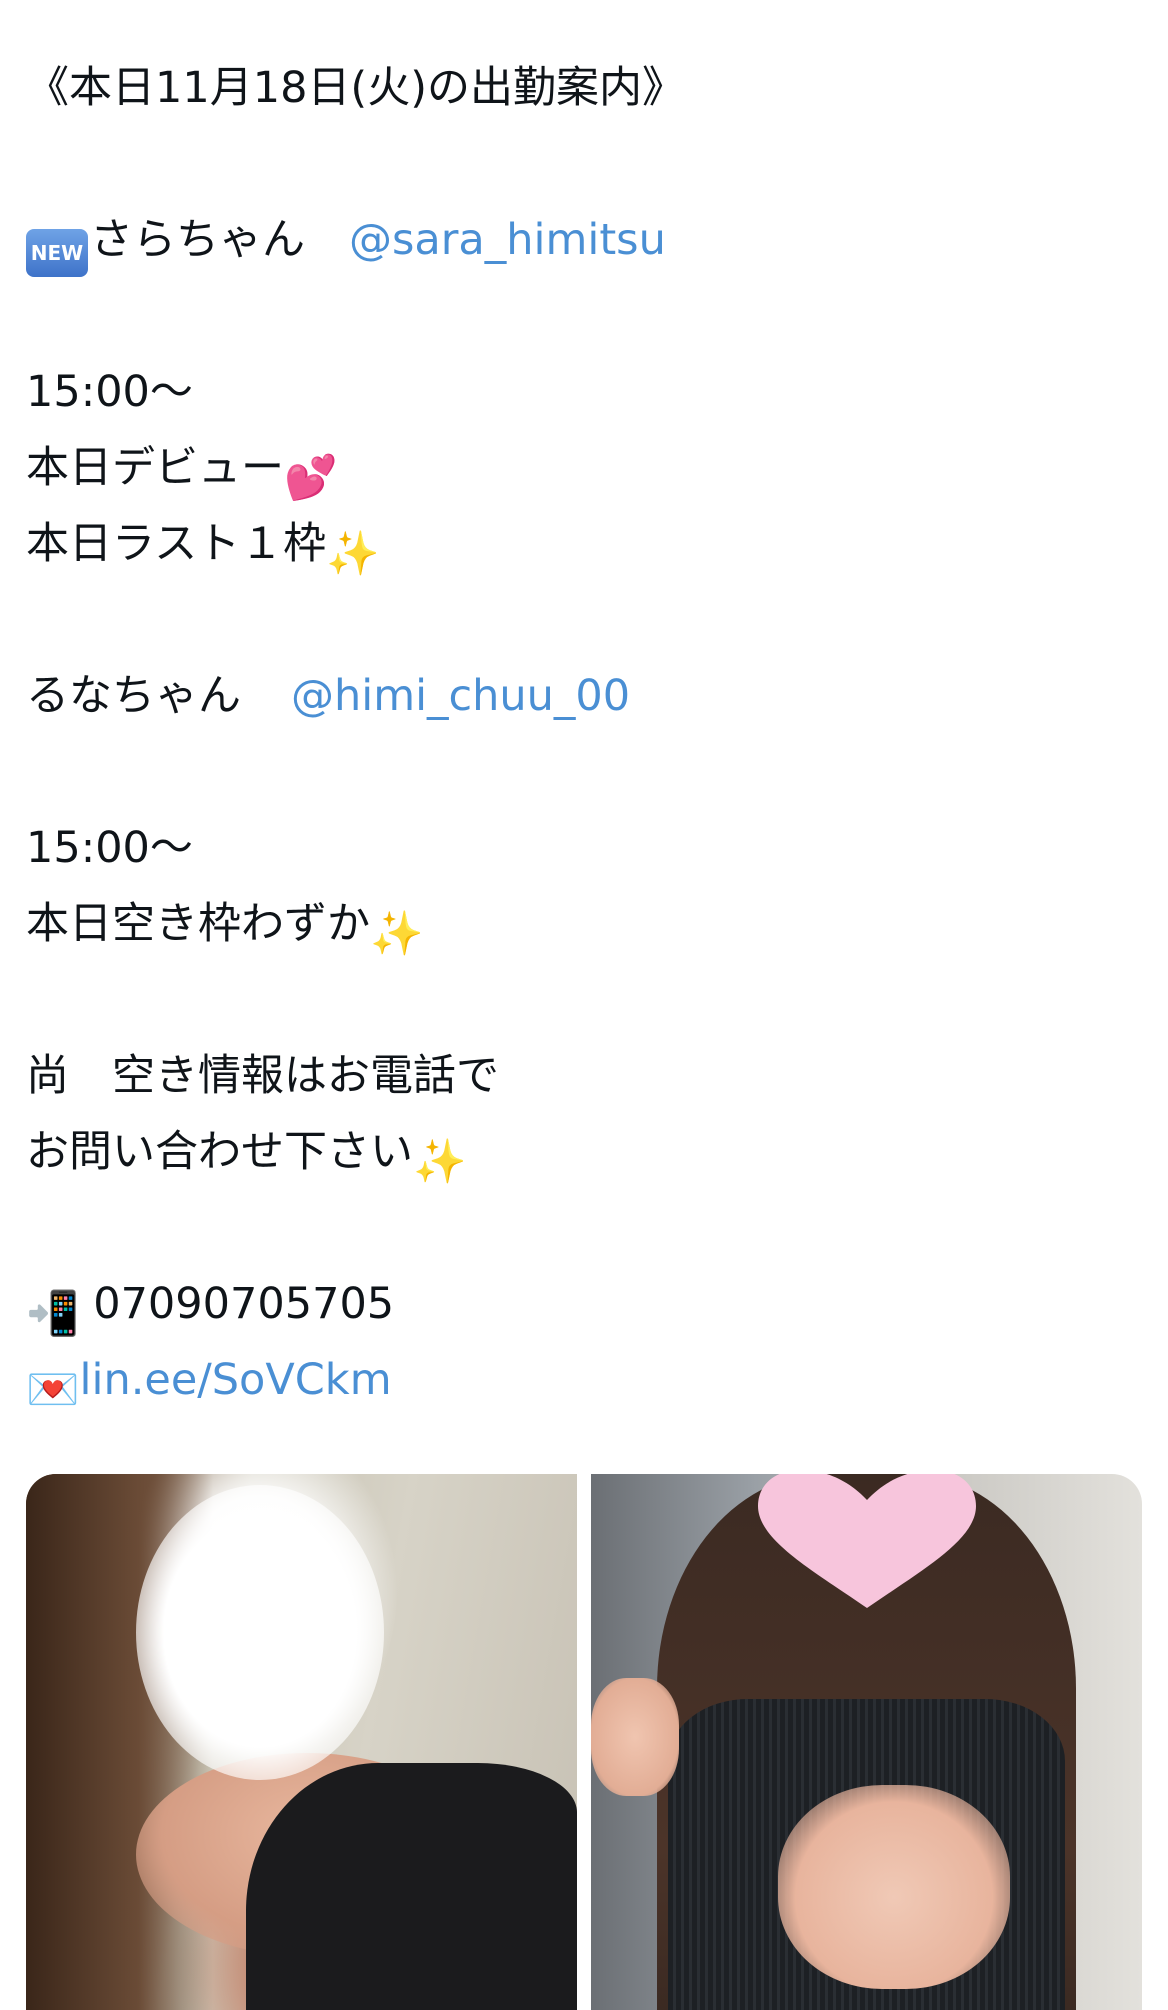 The image size is (1168, 2010). What do you see at coordinates (109, 392) in the screenshot?
I see `cast1-time: 15:00〜` at bounding box center [109, 392].